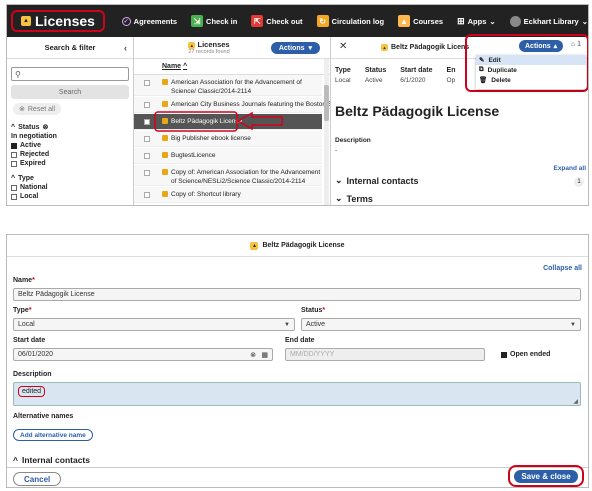 The image size is (592, 491). Describe the element at coordinates (562, 268) in the screenshot. I see `collapse-all-link: Collapse all` at that location.